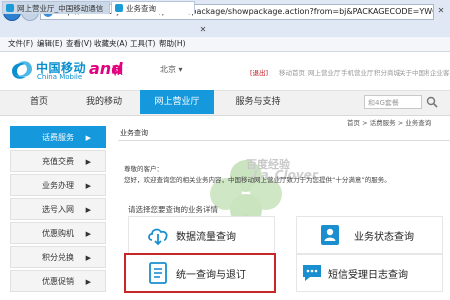 The image size is (450, 300). I want to click on tab-online-hall: 网上营业厅_中国移动通信, so click(56, 7).